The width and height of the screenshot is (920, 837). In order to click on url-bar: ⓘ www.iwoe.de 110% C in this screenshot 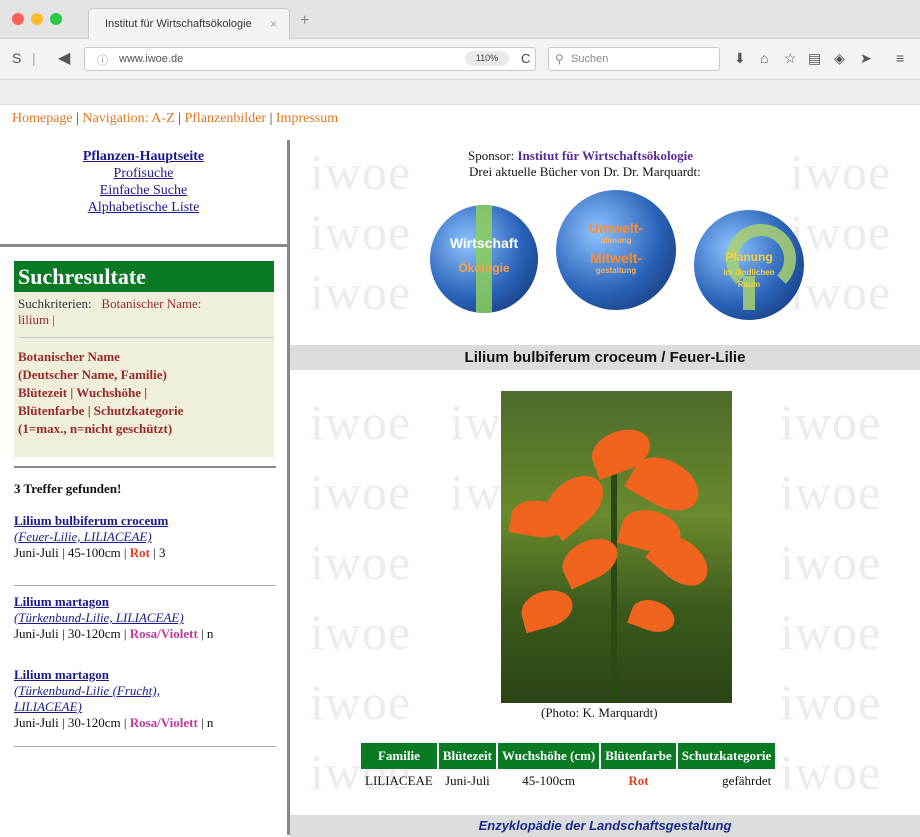, I will do `click(310, 59)`.